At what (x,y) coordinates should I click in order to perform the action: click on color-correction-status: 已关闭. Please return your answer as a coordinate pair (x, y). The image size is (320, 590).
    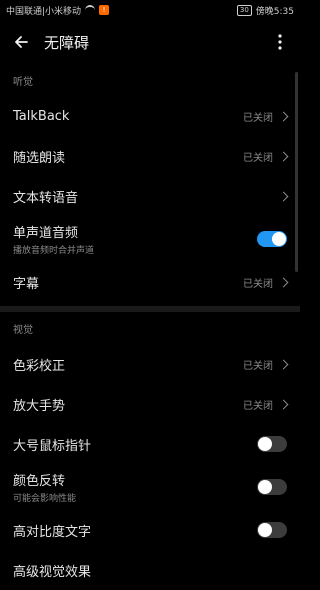
    Looking at the image, I should click on (258, 366).